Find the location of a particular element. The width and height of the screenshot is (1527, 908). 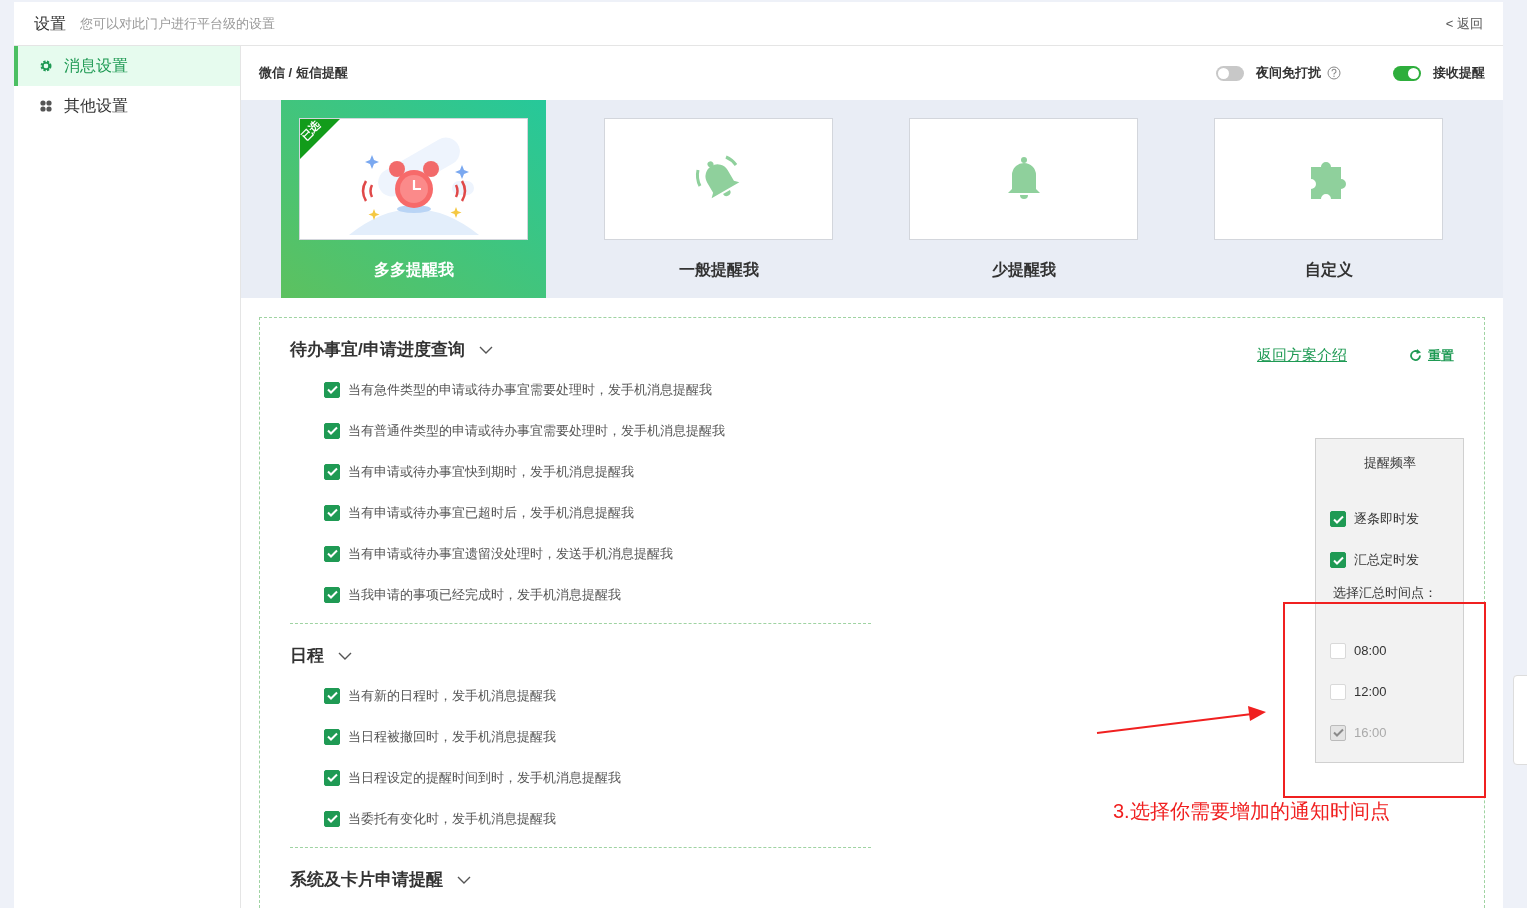

checkbox-label: 当有申请或待办事宜已超时后，发手机消息提醒我 is located at coordinates (491, 512).